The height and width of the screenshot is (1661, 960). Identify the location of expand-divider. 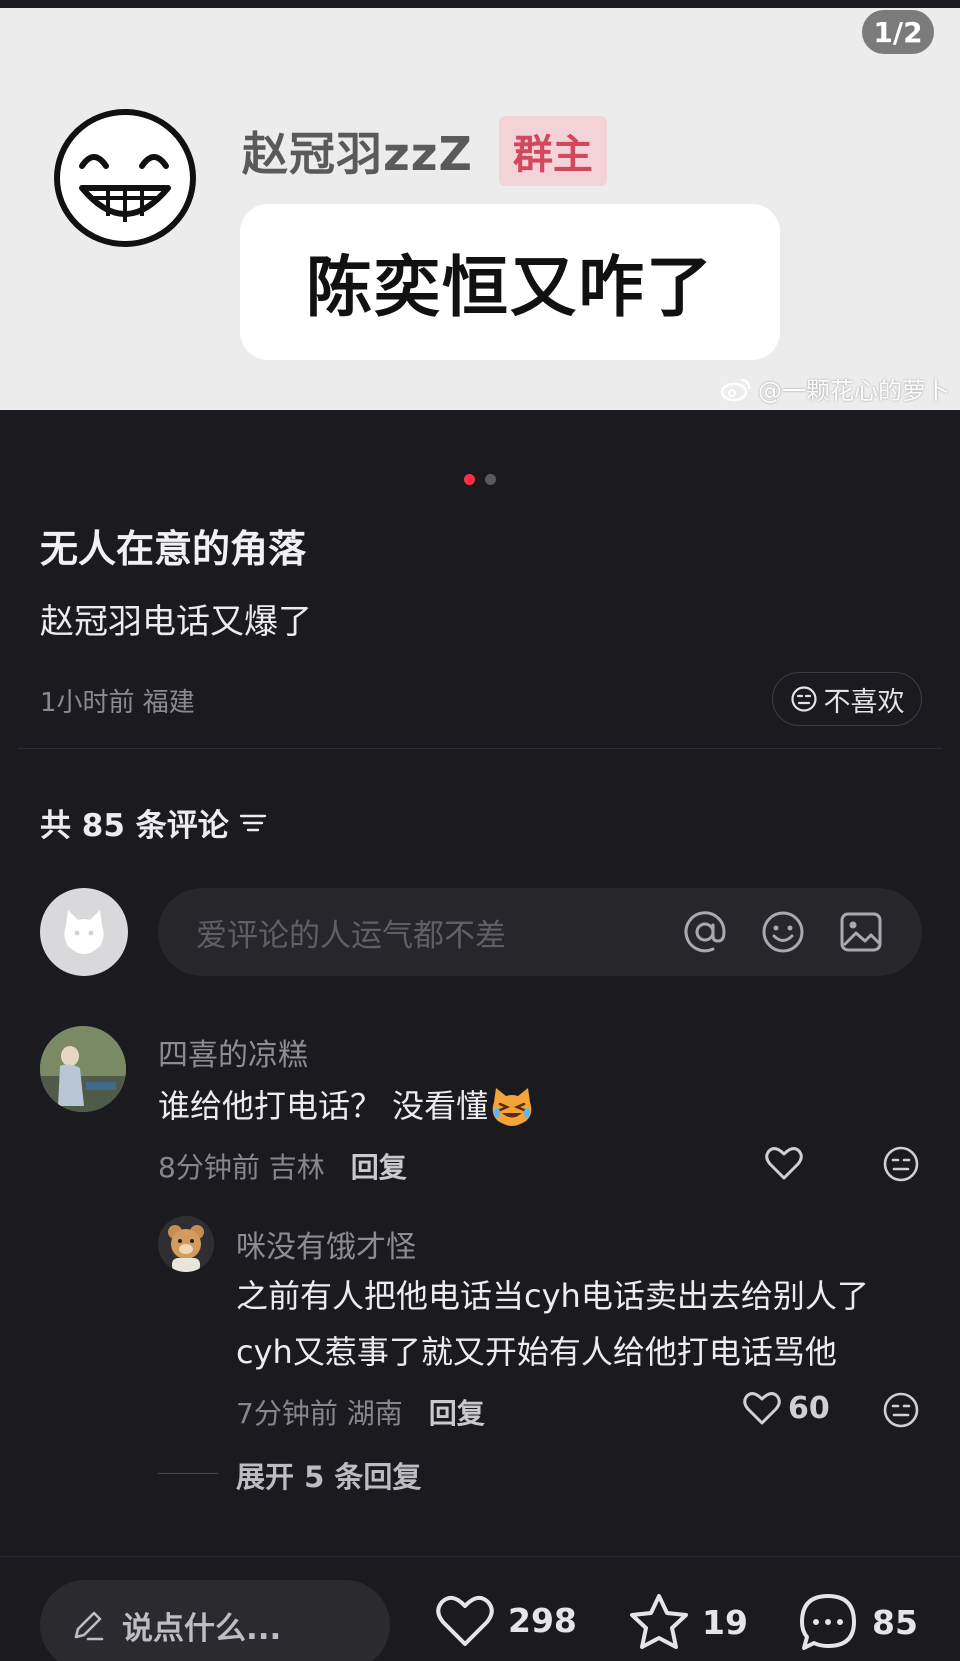
(188, 1473).